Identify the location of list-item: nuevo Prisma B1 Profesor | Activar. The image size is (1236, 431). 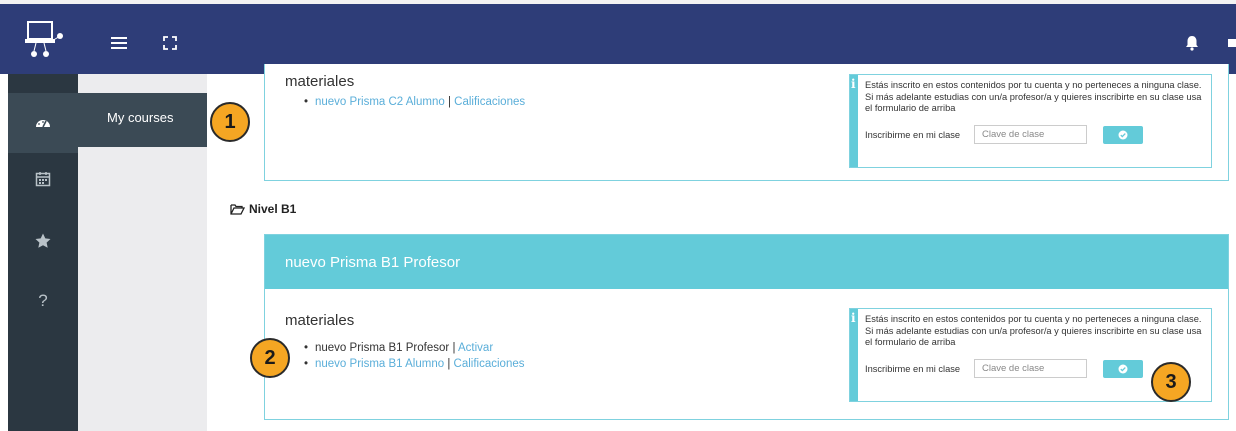
(413, 348).